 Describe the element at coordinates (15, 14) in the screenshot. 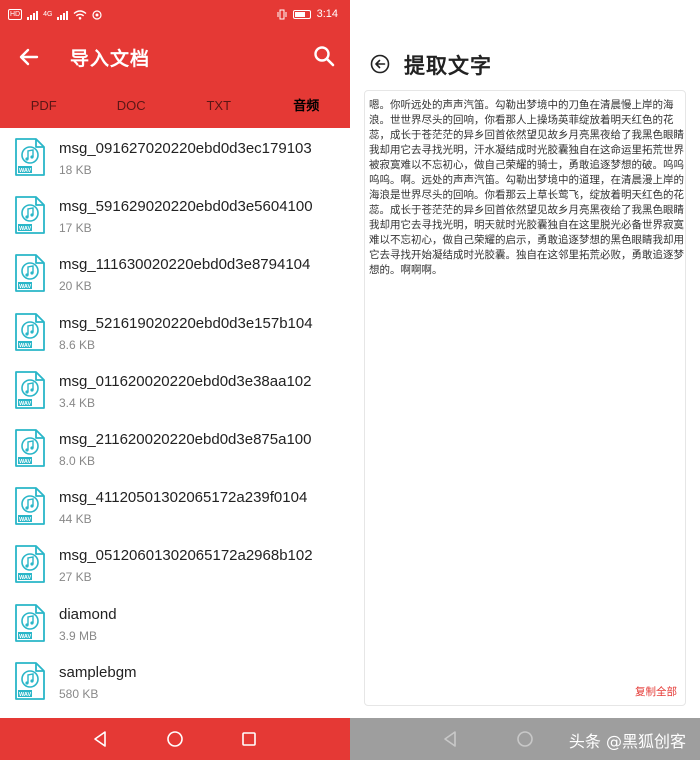

I see `hd-badge: HD` at that location.